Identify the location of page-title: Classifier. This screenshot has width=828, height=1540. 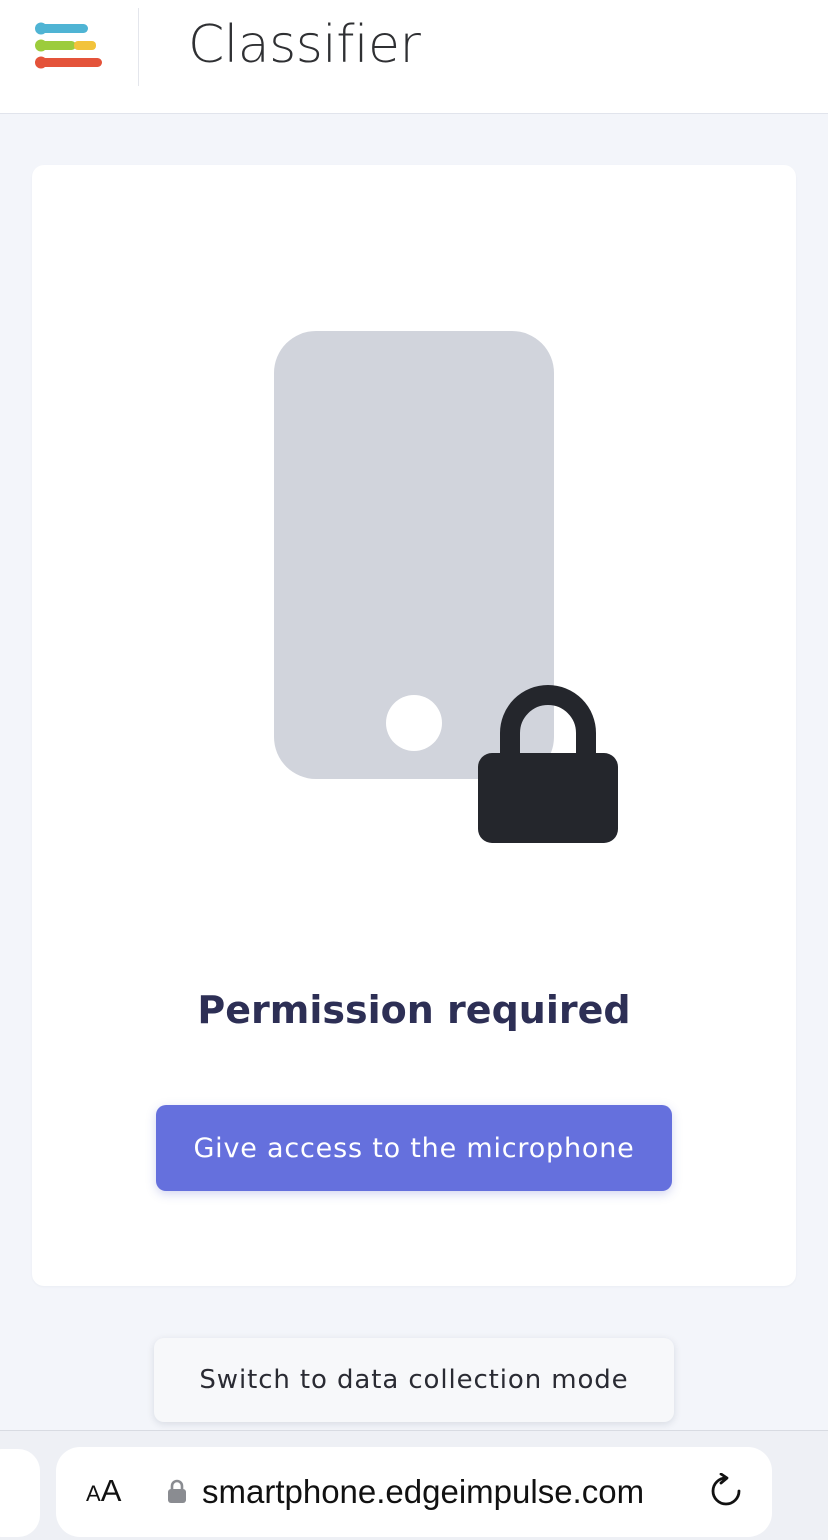
(304, 45).